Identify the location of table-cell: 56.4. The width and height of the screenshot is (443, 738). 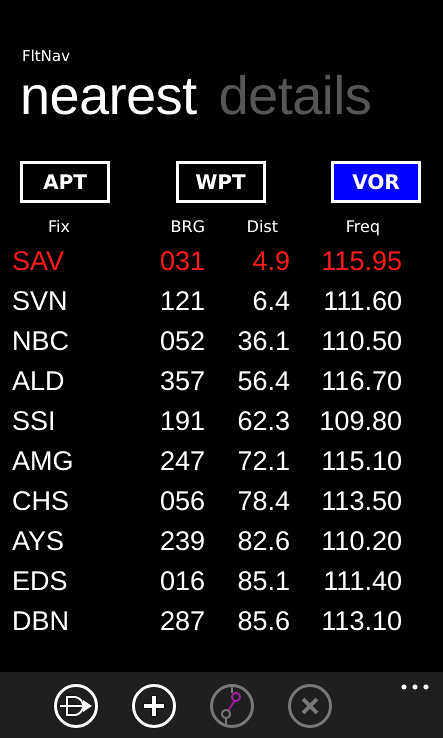
(247, 381).